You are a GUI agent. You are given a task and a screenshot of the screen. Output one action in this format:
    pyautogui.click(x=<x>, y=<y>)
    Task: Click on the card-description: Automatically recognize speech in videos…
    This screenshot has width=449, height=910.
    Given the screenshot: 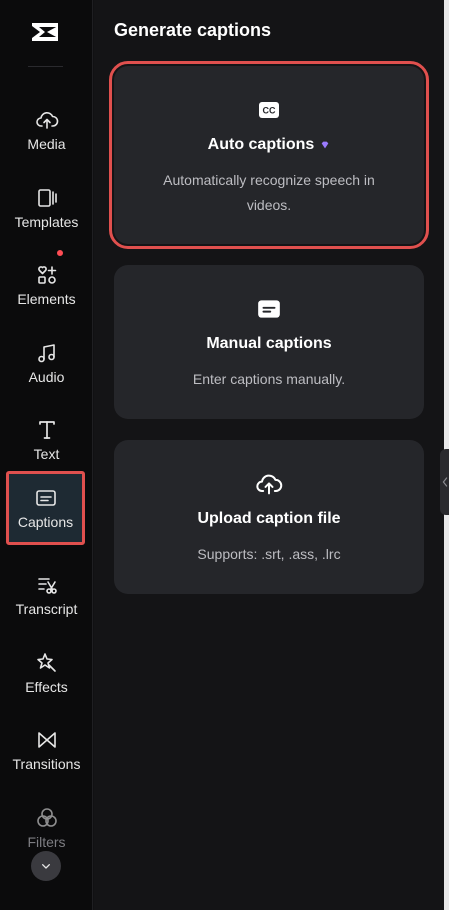 What is the action you would take?
    pyautogui.click(x=269, y=192)
    